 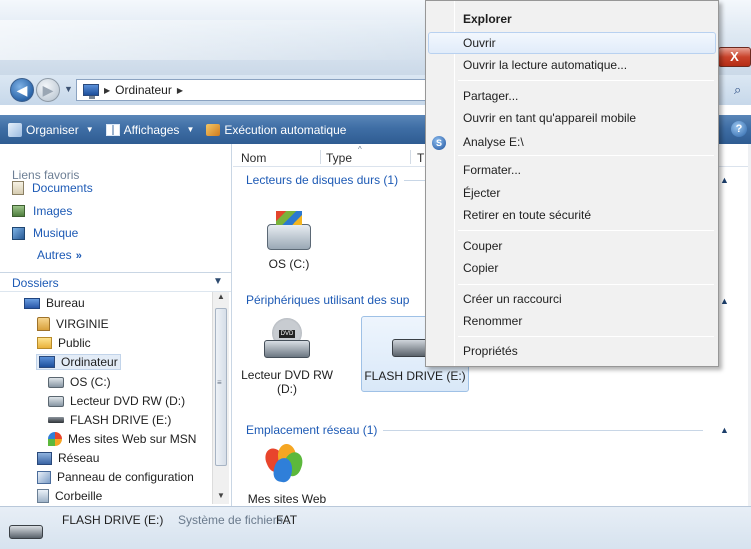 I want to click on tree-item-flash-drive: FLASH DRIVE (E:), so click(x=109, y=420).